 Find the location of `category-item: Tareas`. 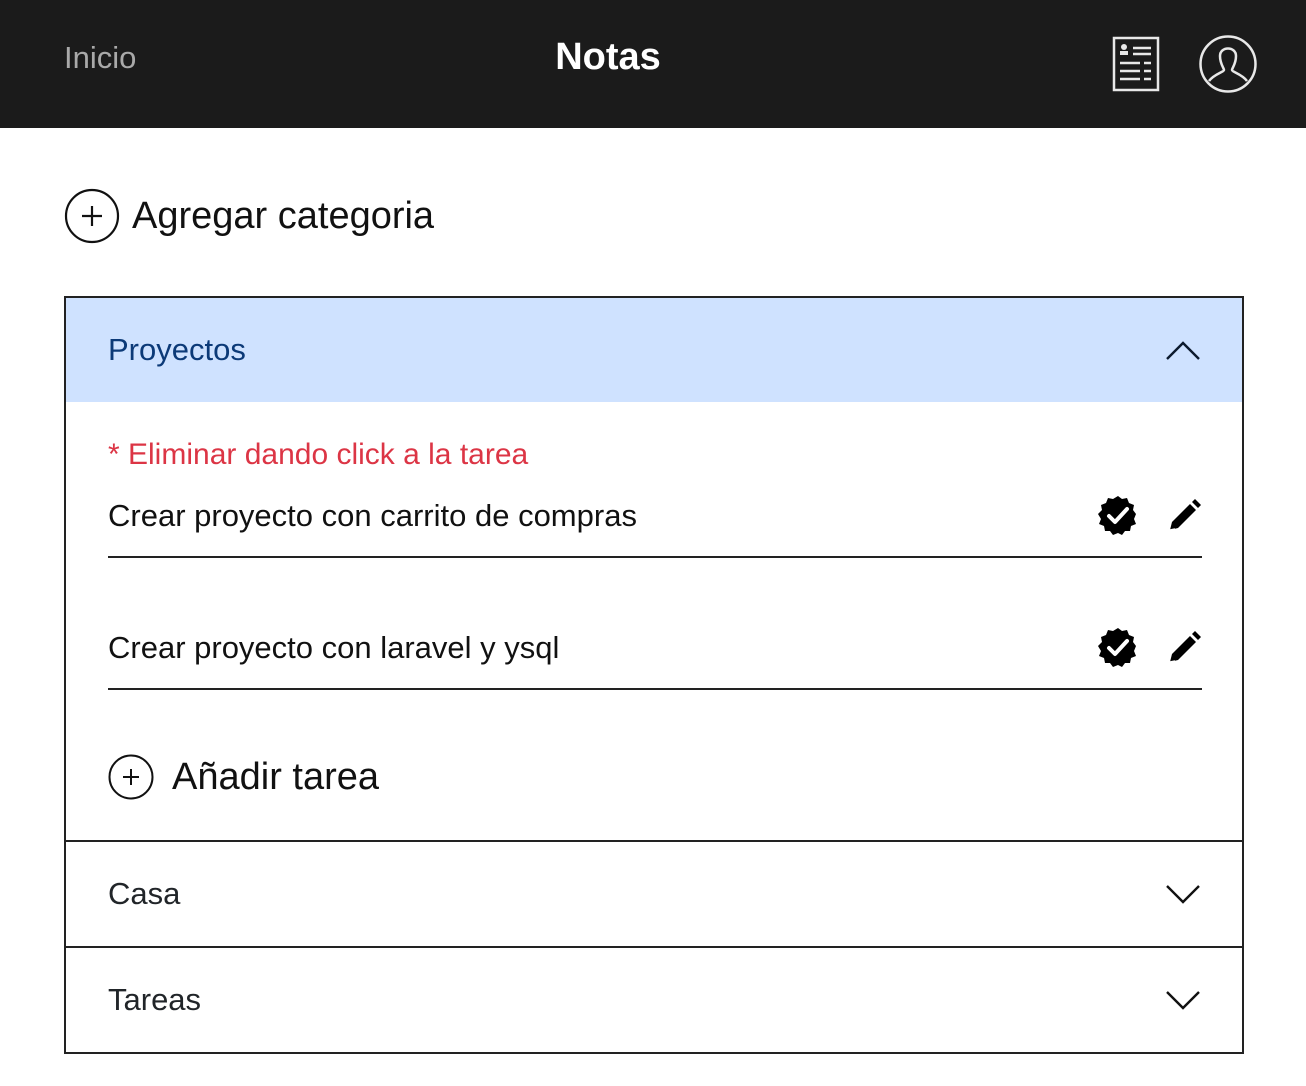

category-item: Tareas is located at coordinates (654, 999).